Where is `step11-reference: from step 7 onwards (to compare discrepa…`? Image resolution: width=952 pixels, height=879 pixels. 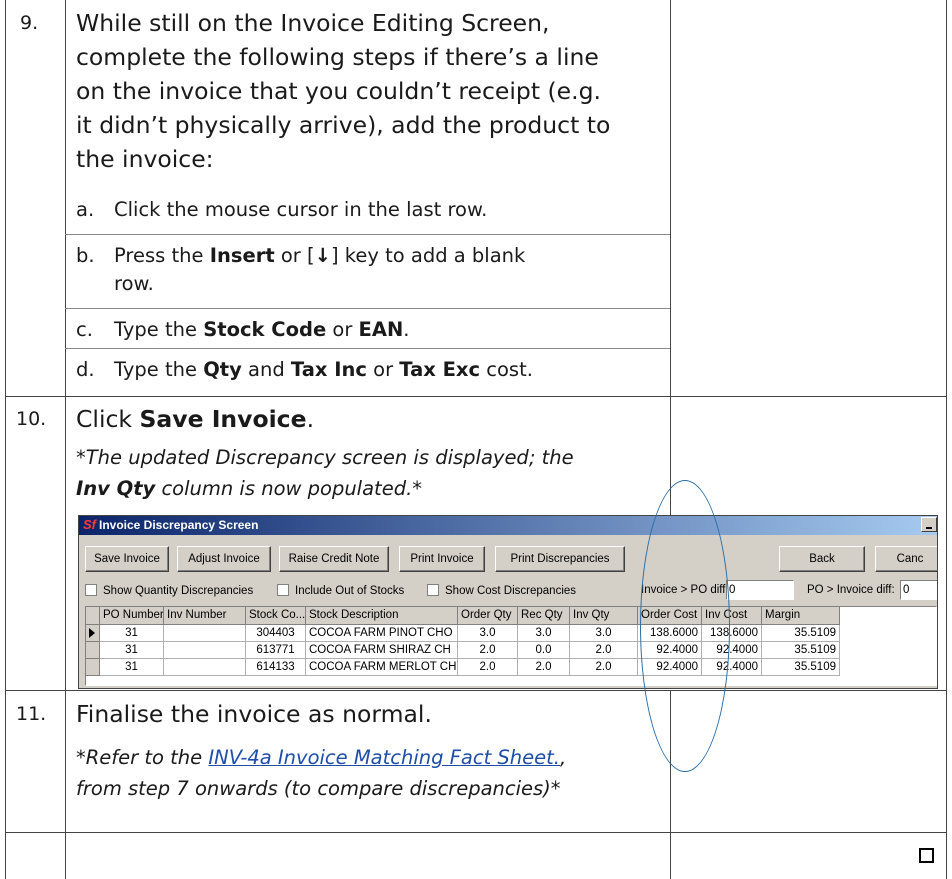
step11-reference: from step 7 onwards (to compare discrepa… is located at coordinates (318, 788).